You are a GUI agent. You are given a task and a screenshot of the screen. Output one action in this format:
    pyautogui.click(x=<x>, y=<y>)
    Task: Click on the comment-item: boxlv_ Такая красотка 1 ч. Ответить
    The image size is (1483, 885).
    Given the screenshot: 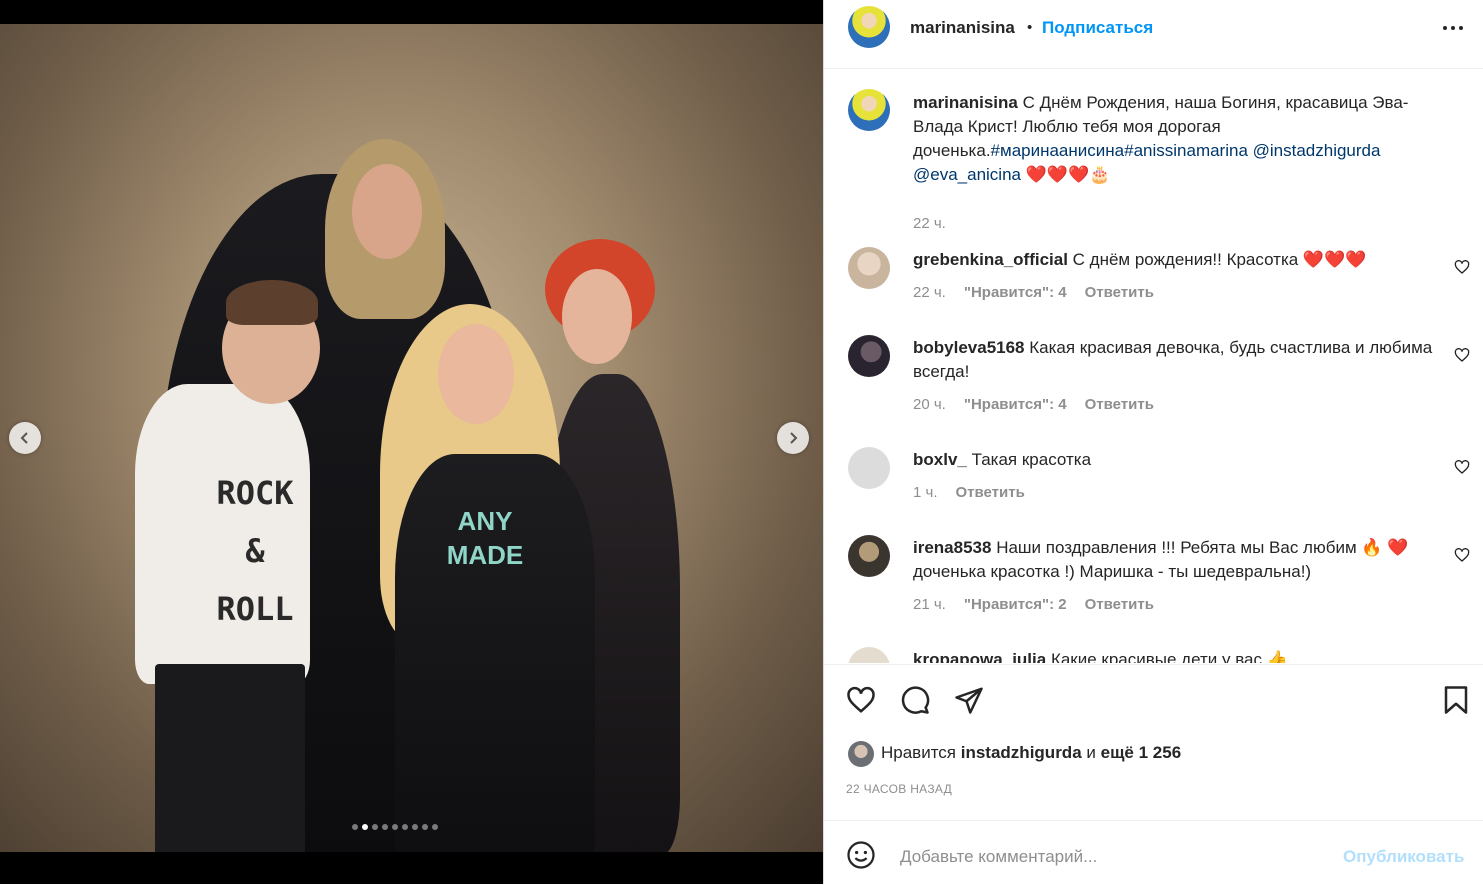 What is the action you would take?
    pyautogui.click(x=1153, y=487)
    